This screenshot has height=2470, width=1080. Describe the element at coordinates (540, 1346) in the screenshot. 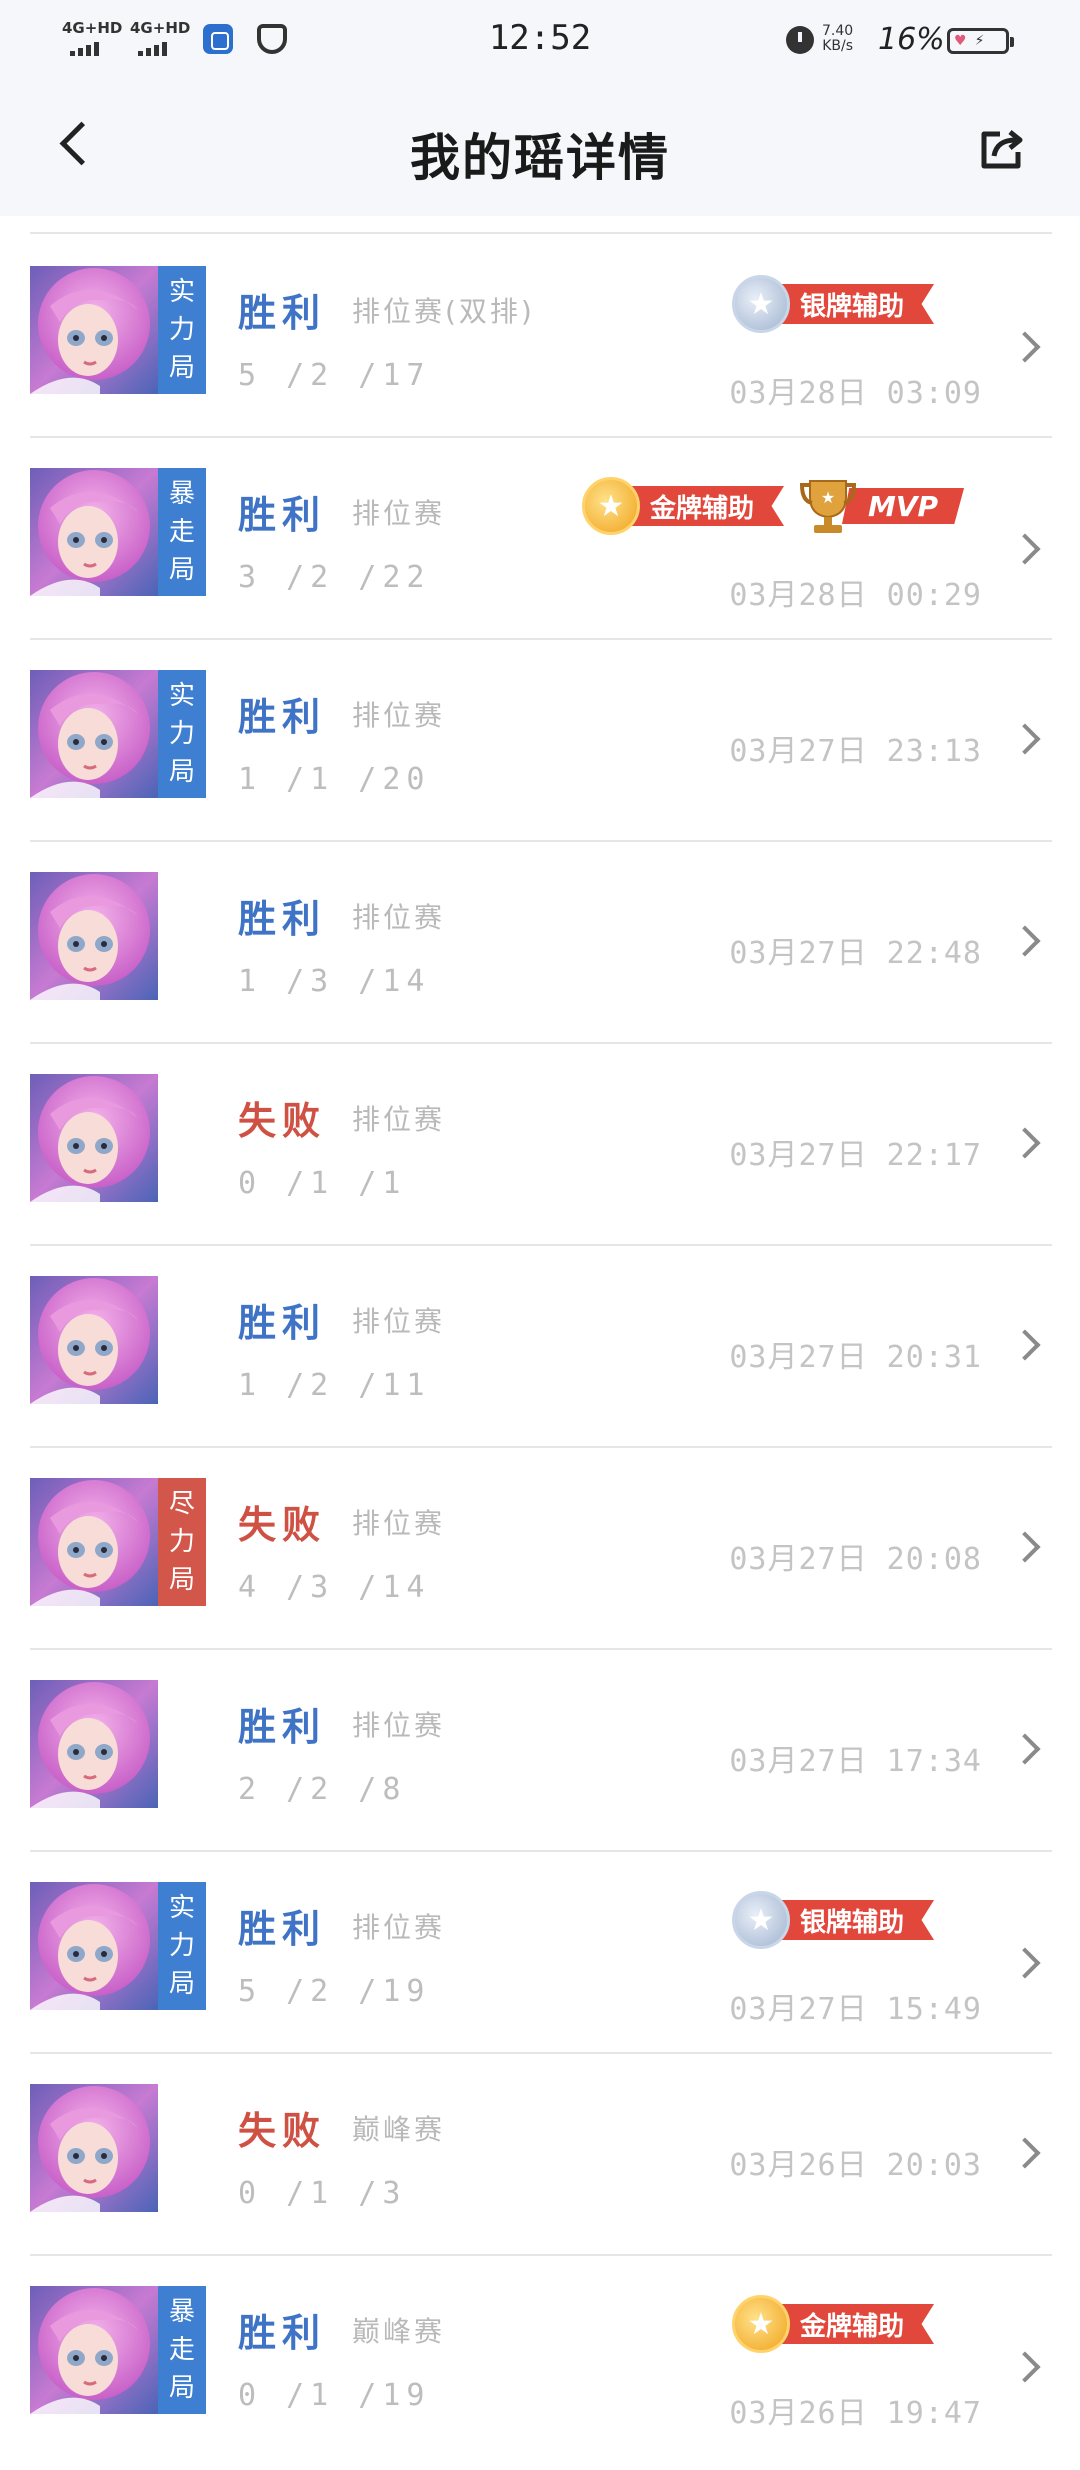

I see `match-row: 胜利 排位赛 1 /2 /11 03月27日 20:31` at that location.